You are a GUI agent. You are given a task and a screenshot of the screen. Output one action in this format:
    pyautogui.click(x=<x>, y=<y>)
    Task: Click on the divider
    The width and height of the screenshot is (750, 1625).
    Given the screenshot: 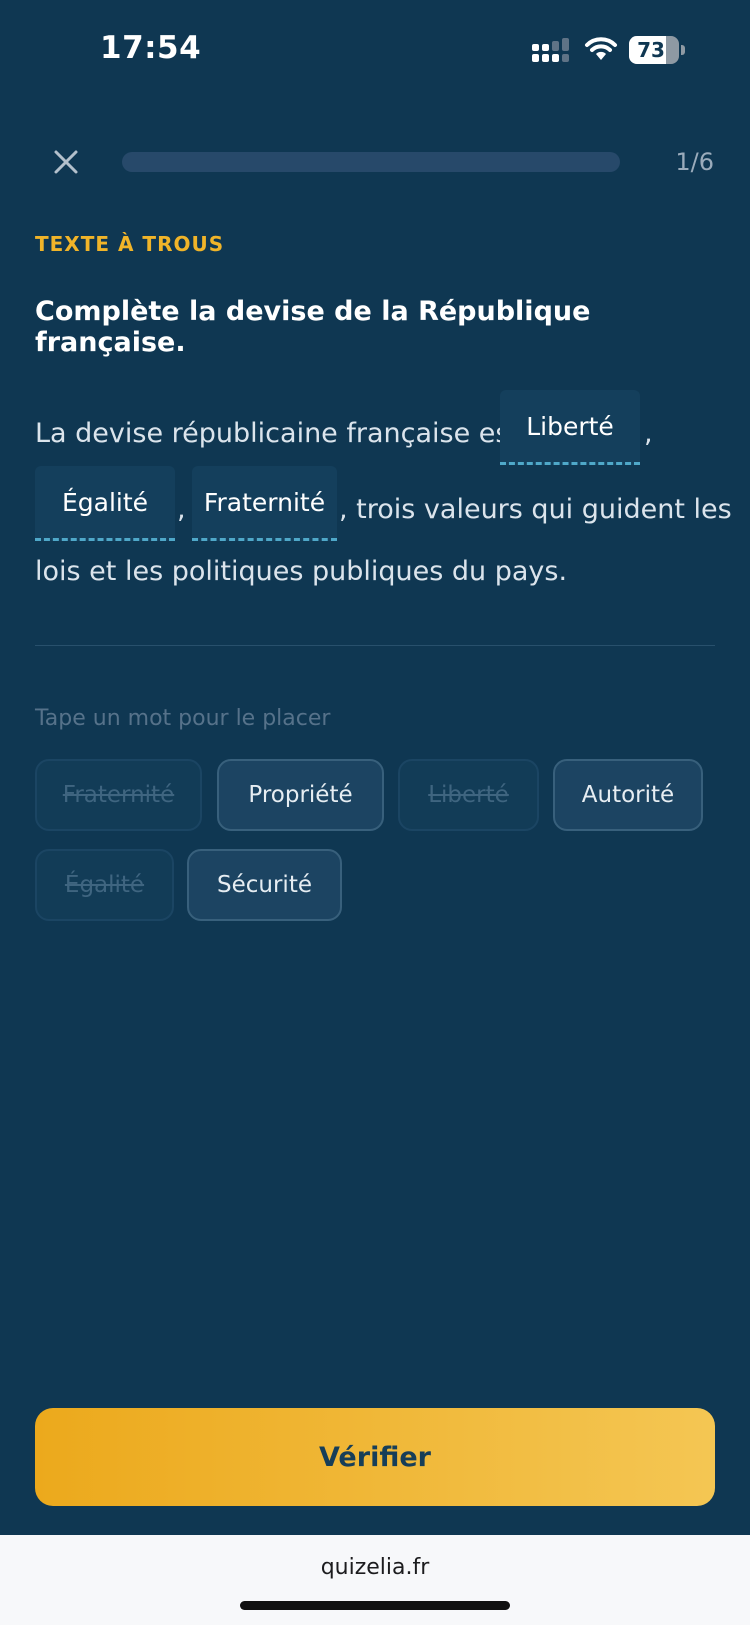 What is the action you would take?
    pyautogui.click(x=375, y=645)
    